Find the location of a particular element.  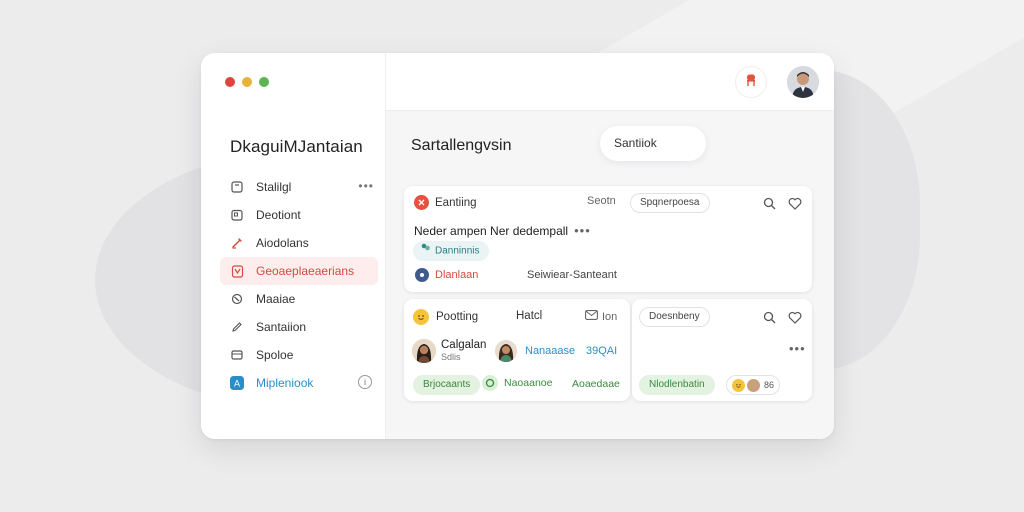

sidebar-item-geoaeplaeaerians: Geoaeplaeaerians is located at coordinates (299, 271).